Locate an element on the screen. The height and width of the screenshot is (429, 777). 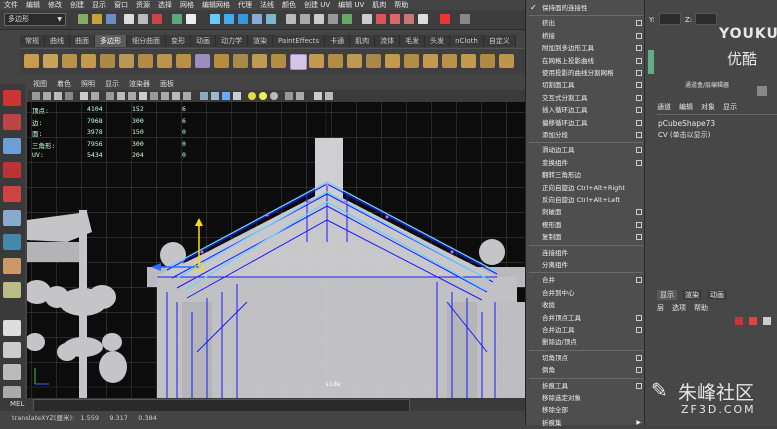
shelf-tab: 曲线 is located at coordinates (57, 41).